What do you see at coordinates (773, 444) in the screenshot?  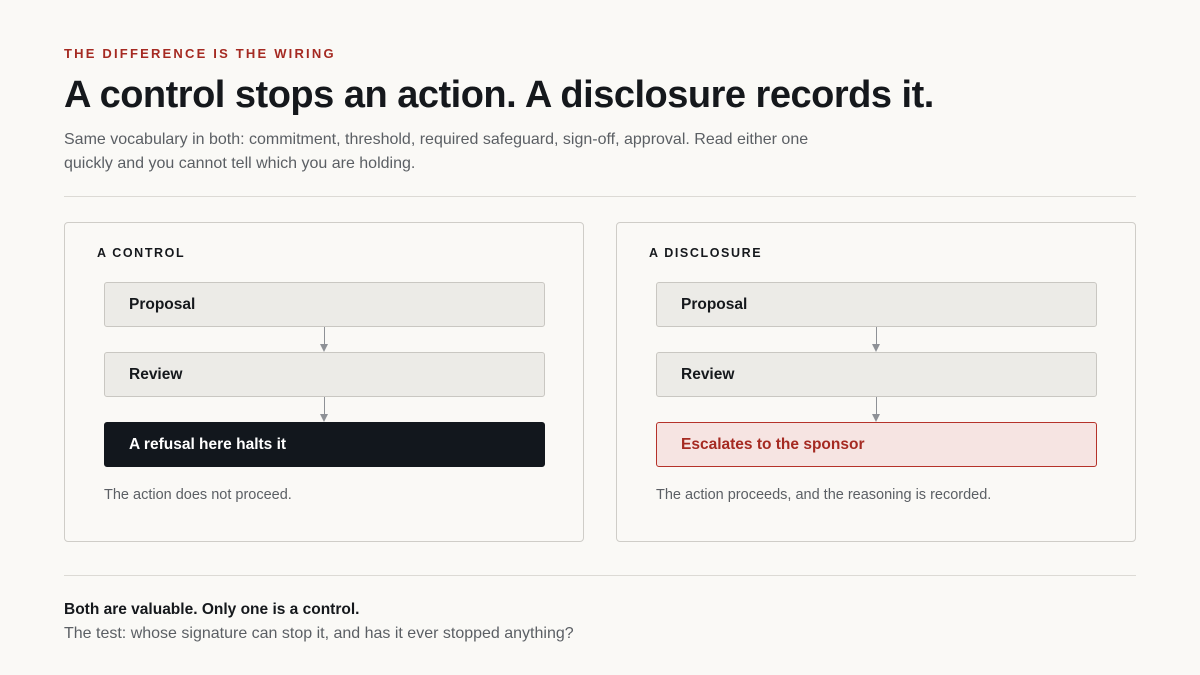 I see `disclosure-step-escalate-label: Escalates to the sponsor` at bounding box center [773, 444].